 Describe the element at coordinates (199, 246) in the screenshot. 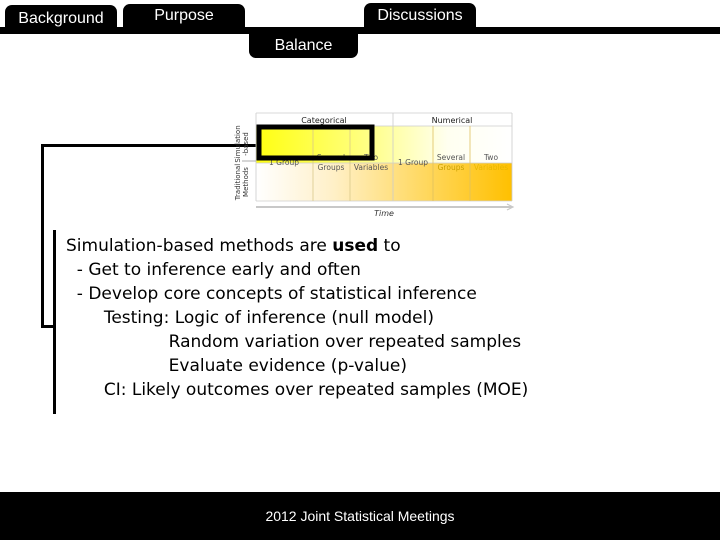

I see `intro-prefix: Simulation-based methods are` at that location.